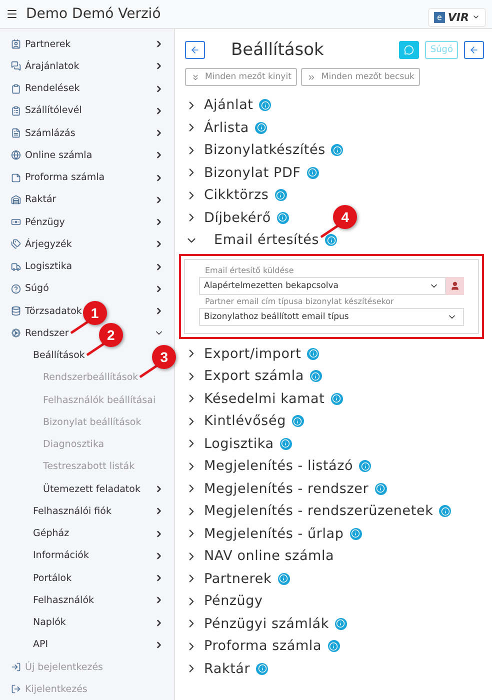  What do you see at coordinates (16, 244) in the screenshot?
I see `tags-icon` at bounding box center [16, 244].